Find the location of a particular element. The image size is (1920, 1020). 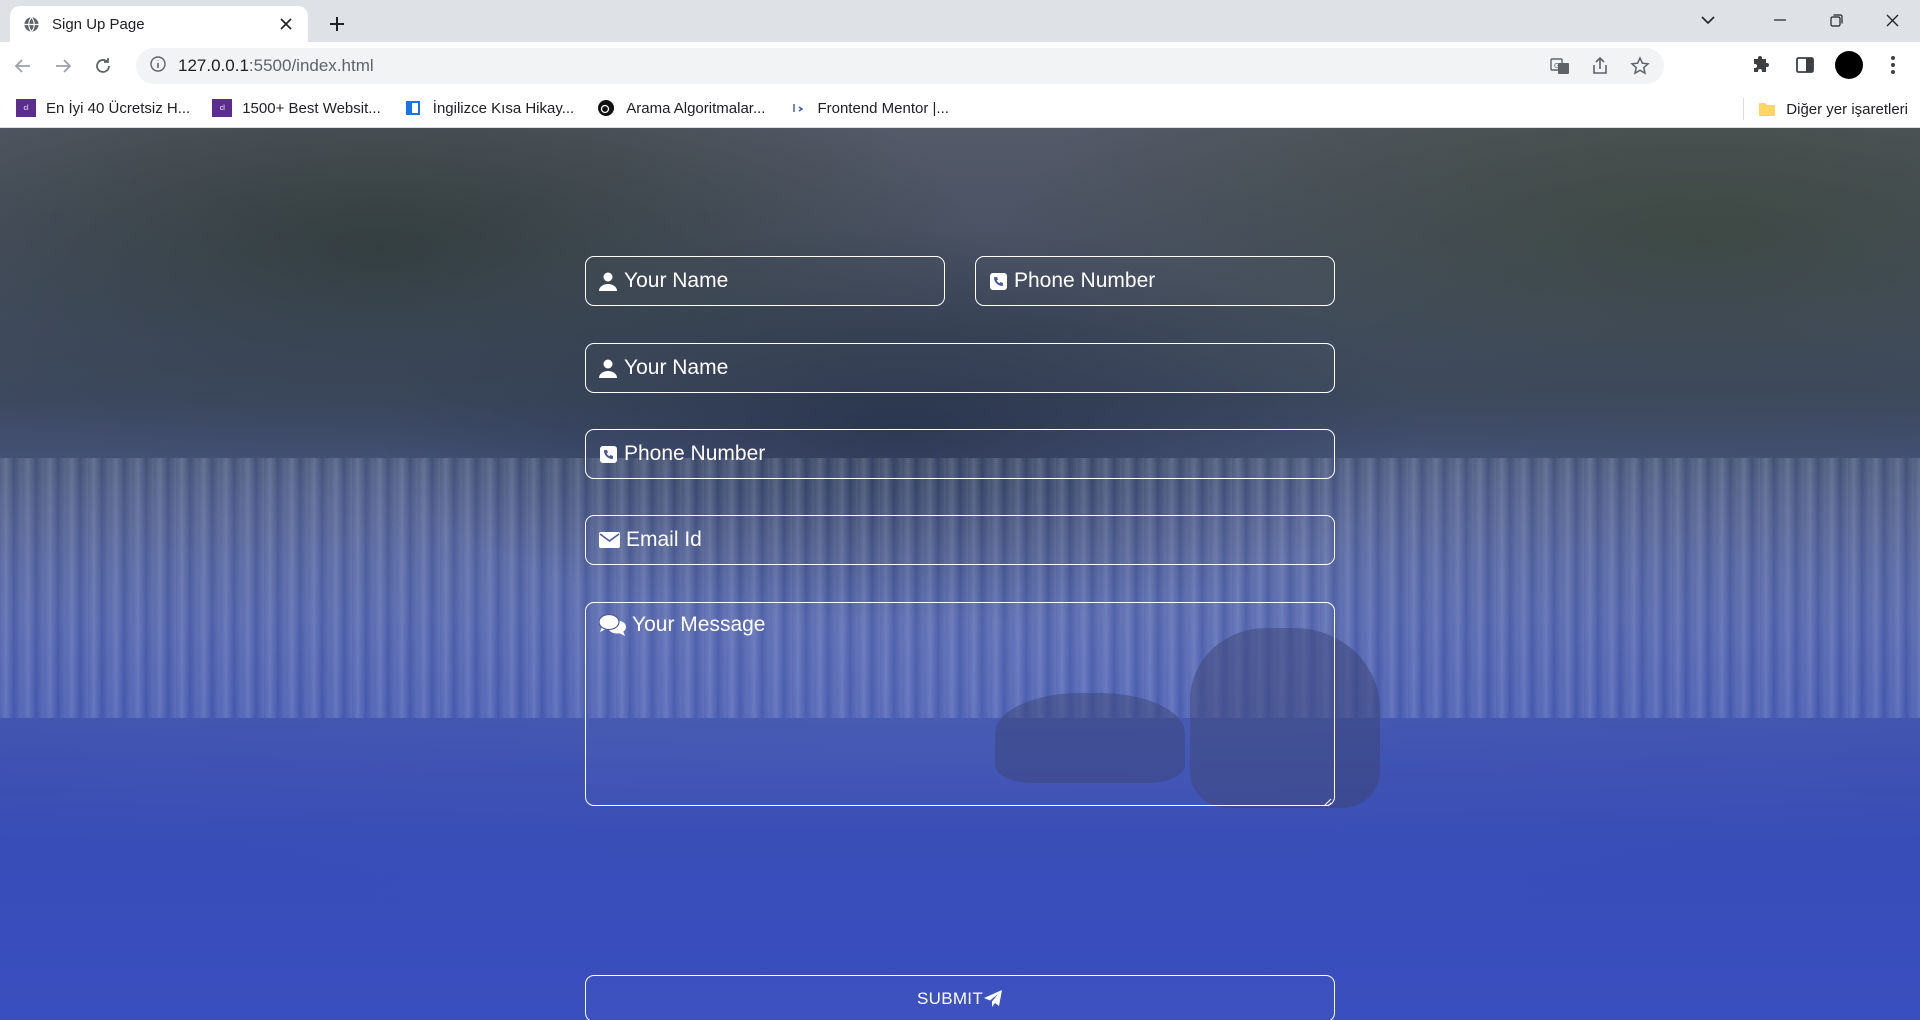

window-icon is located at coordinates (413, 108).